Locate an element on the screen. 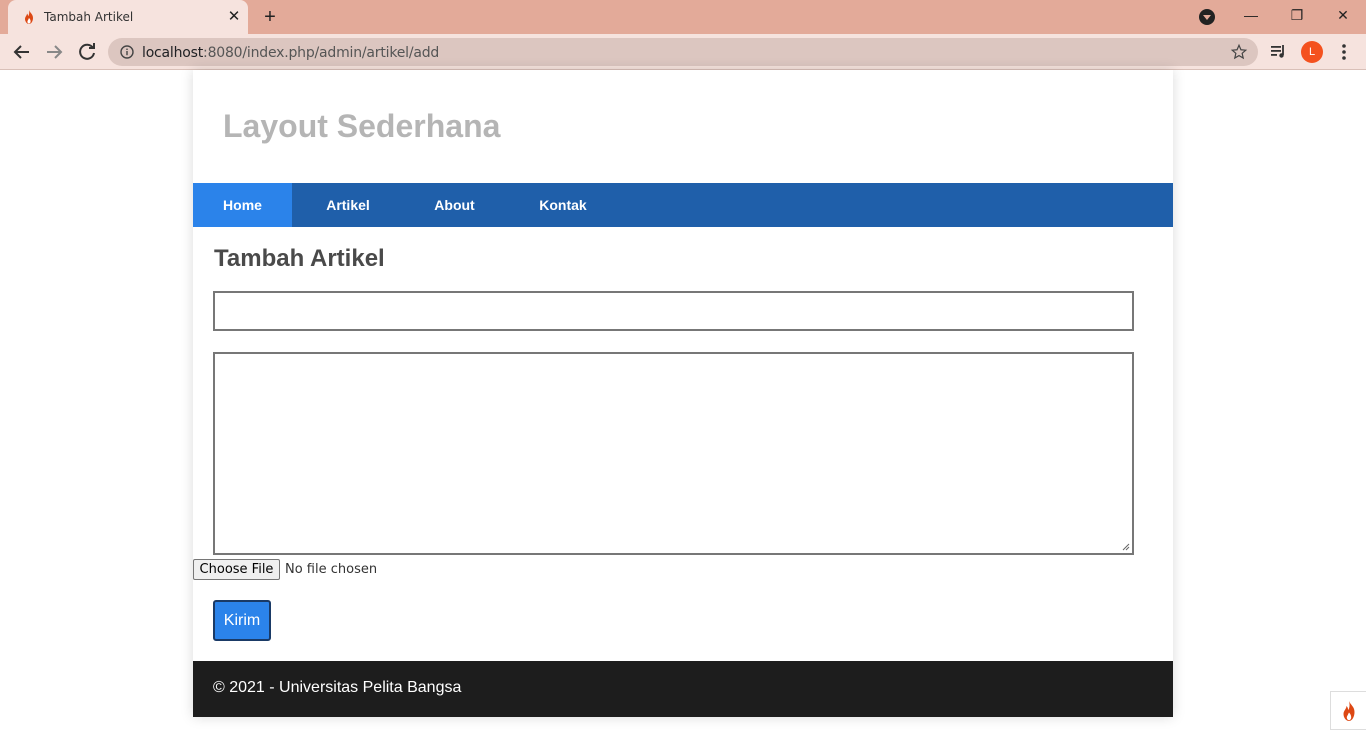 This screenshot has width=1366, height=730. tab-search-icon is located at coordinates (1207, 17).